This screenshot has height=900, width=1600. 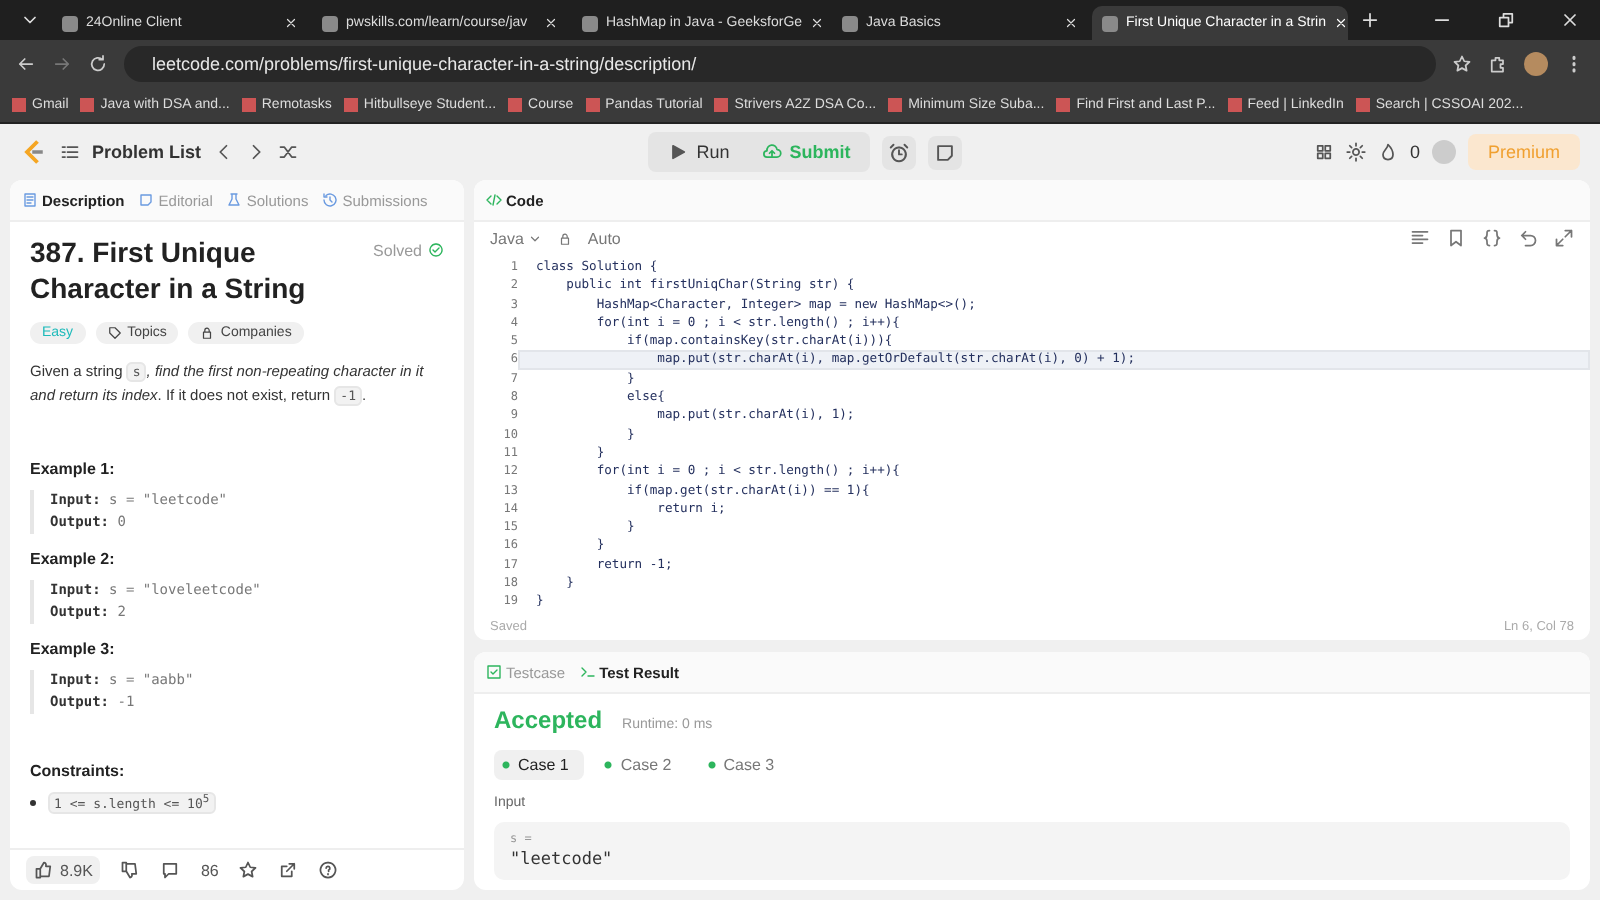 What do you see at coordinates (1355, 152) in the screenshot?
I see `settings-icon` at bounding box center [1355, 152].